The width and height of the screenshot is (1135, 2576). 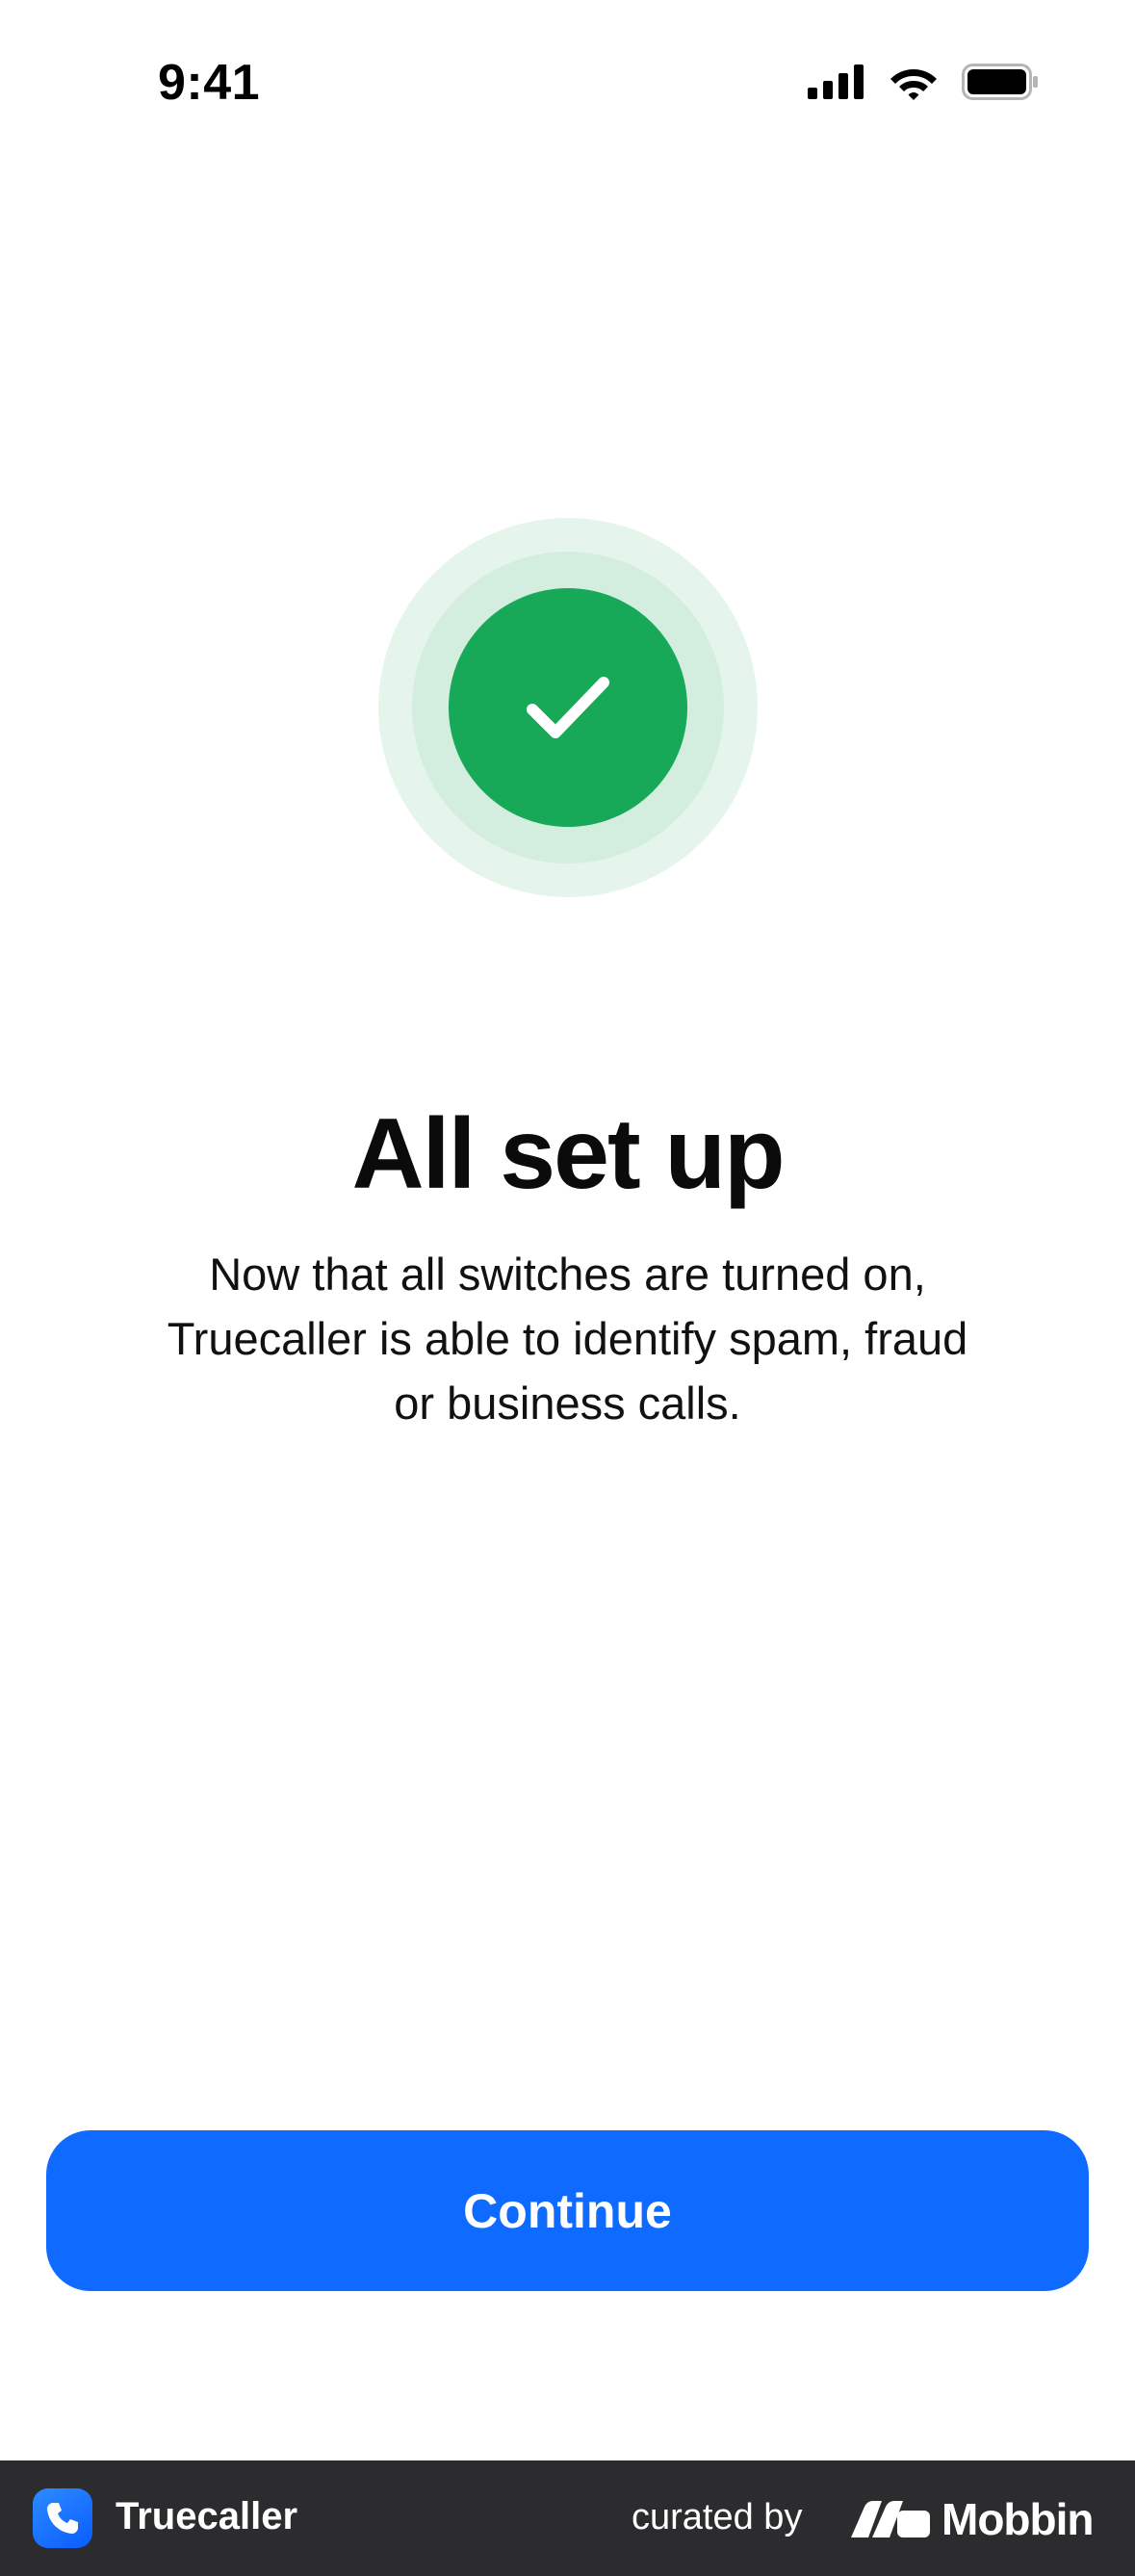 I want to click on app-name: Truecaller, so click(x=207, y=2516).